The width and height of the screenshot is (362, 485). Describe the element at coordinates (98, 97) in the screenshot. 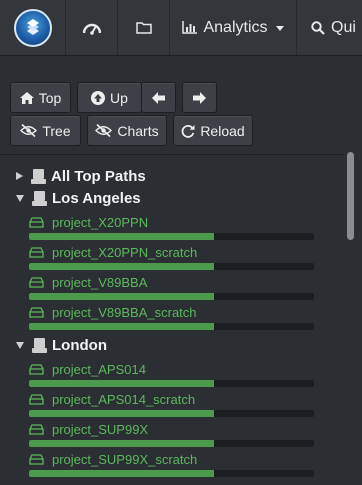

I see `arrow-circle-up-icon` at that location.